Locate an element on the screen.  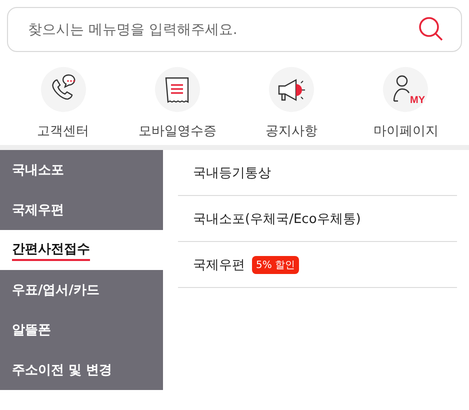
search-field: 찾으시는 메뉴명을 입력해주세요. is located at coordinates (234, 29).